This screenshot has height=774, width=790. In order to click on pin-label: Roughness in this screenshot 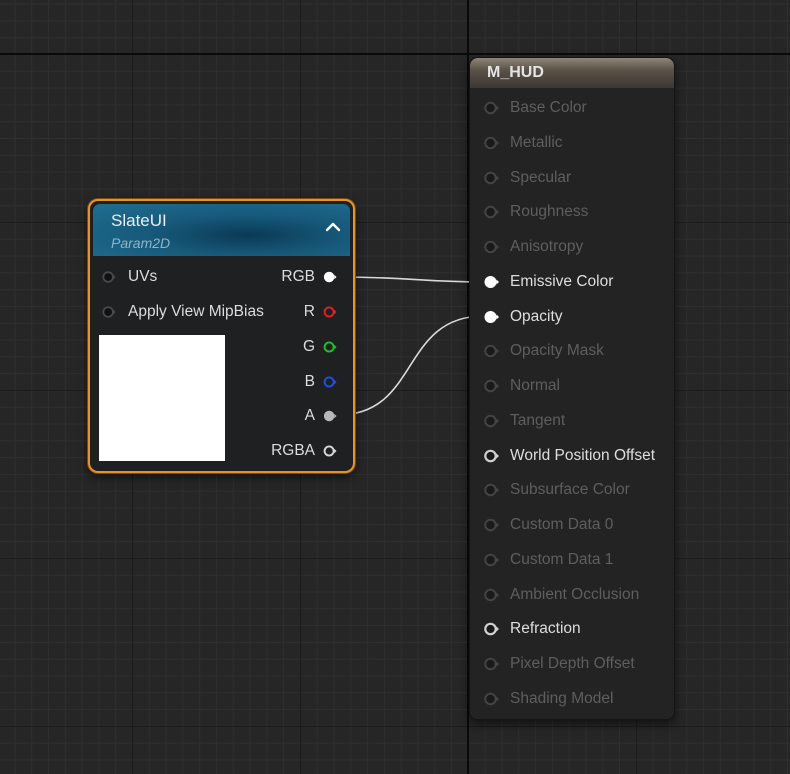, I will do `click(549, 212)`.